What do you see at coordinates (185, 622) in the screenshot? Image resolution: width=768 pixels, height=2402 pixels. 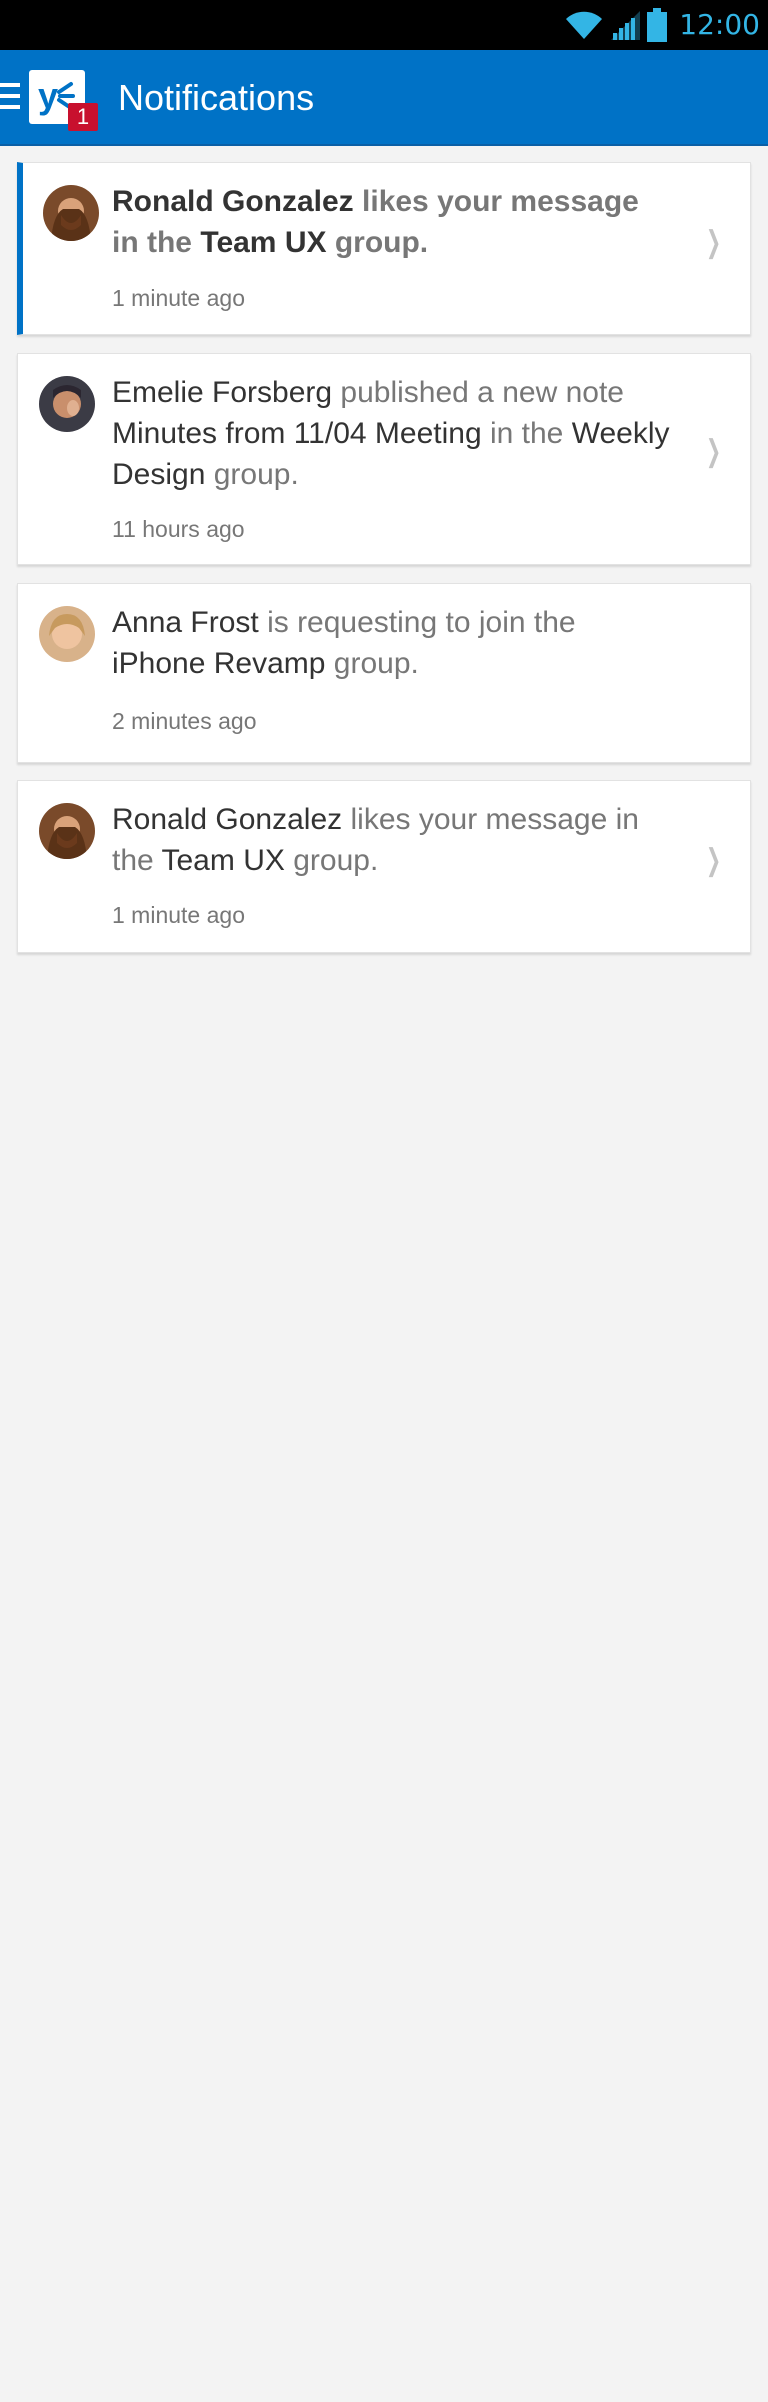 I see `actor-name: Anna Frost` at bounding box center [185, 622].